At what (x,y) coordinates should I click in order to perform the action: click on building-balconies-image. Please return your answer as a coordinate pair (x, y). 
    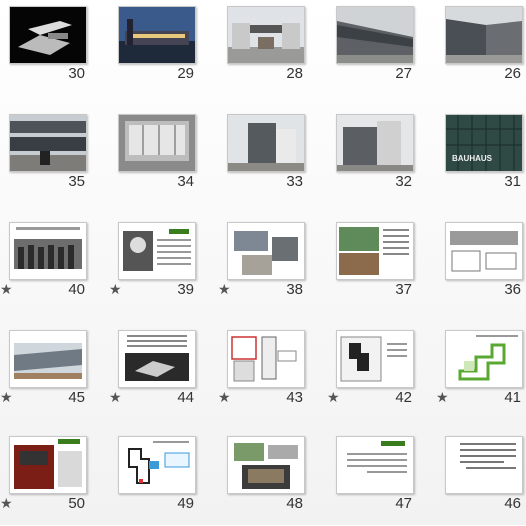
    Looking at the image, I should click on (266, 143).